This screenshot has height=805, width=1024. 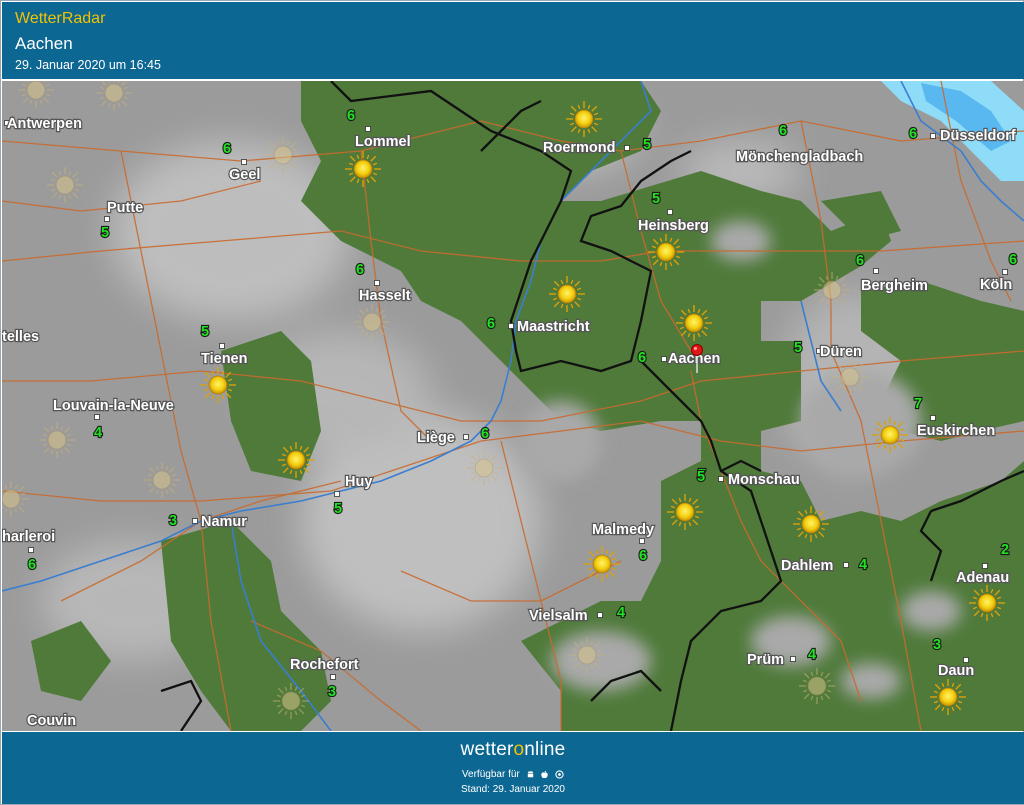 What do you see at coordinates (44, 43) in the screenshot?
I see `location-title: Aachen` at bounding box center [44, 43].